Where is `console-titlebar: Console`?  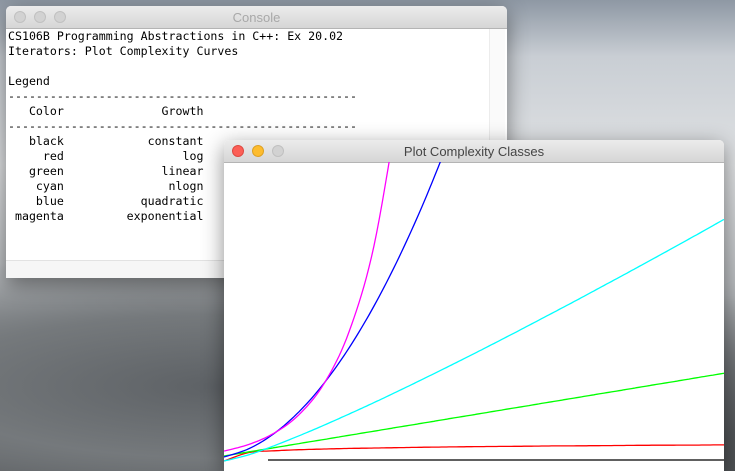 console-titlebar: Console is located at coordinates (256, 17).